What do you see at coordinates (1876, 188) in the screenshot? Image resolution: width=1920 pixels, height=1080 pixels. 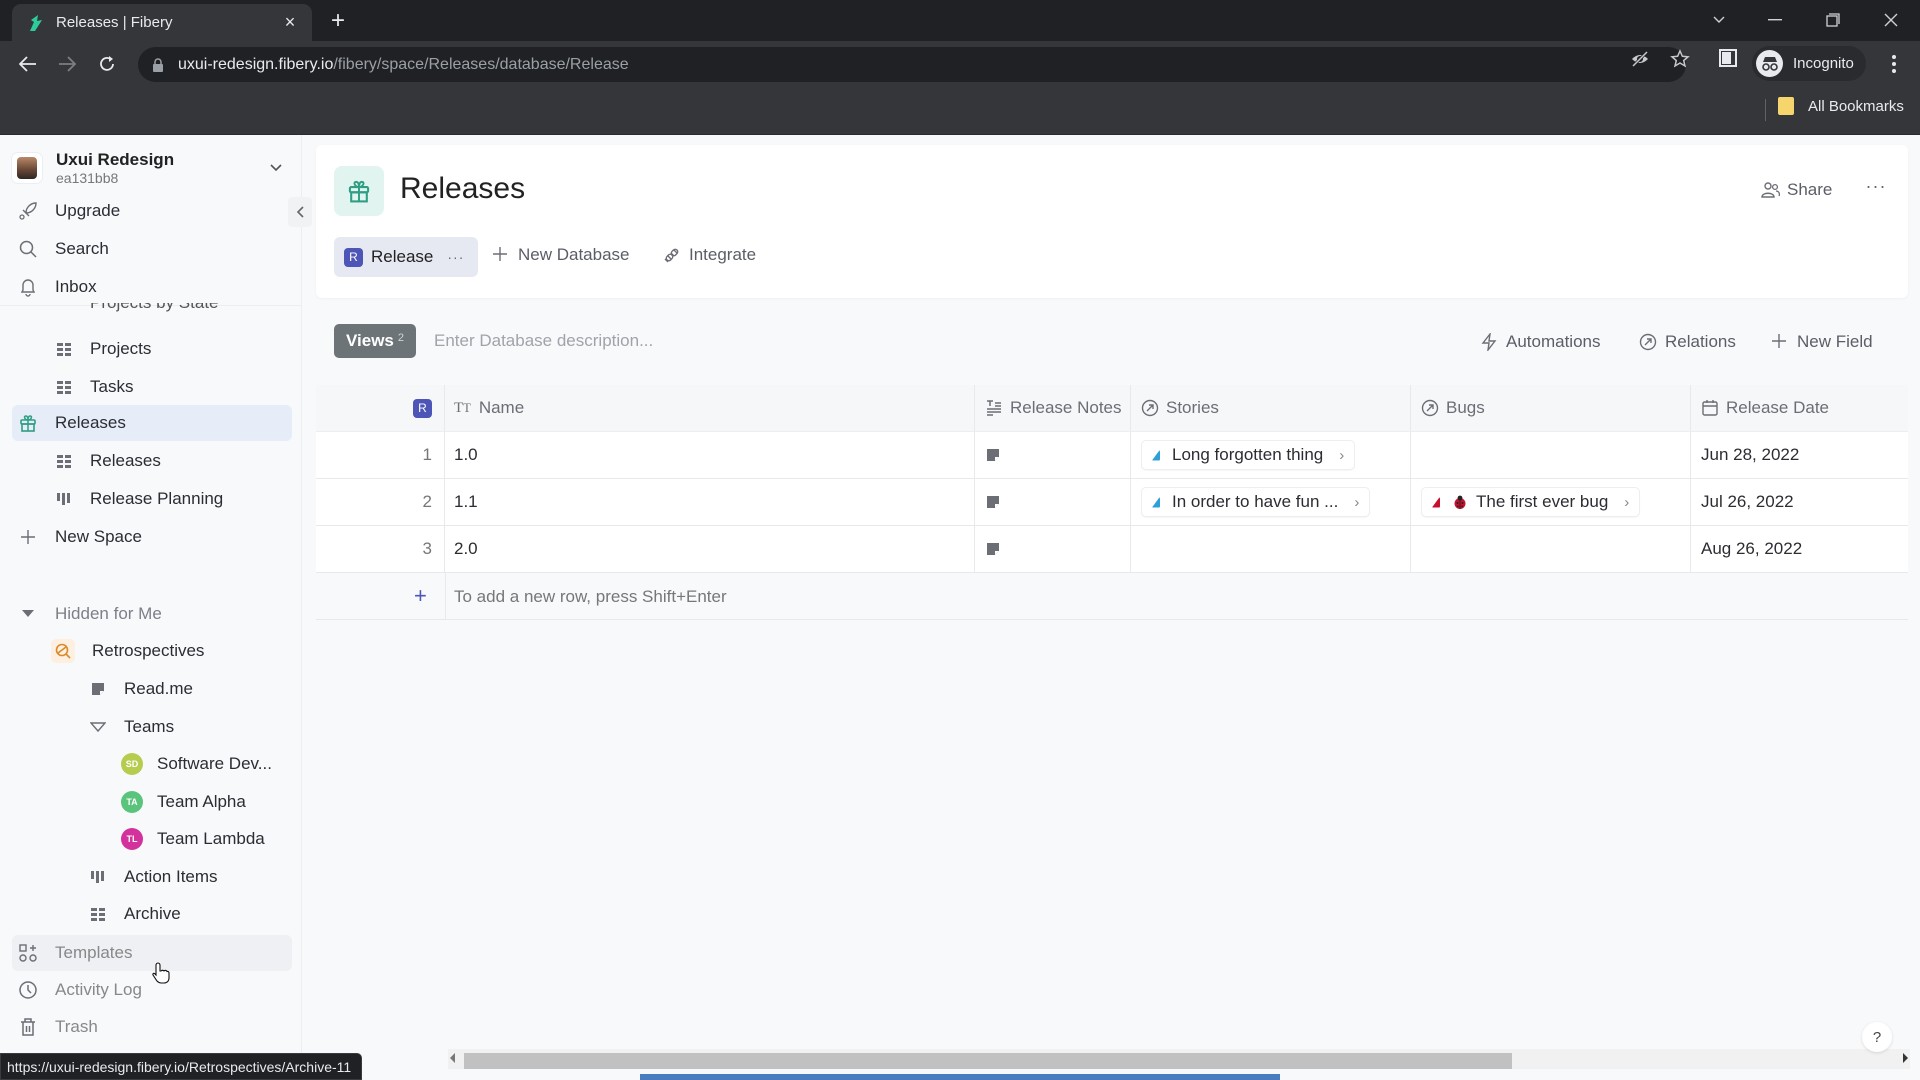 I see `more-options-button: ···` at bounding box center [1876, 188].